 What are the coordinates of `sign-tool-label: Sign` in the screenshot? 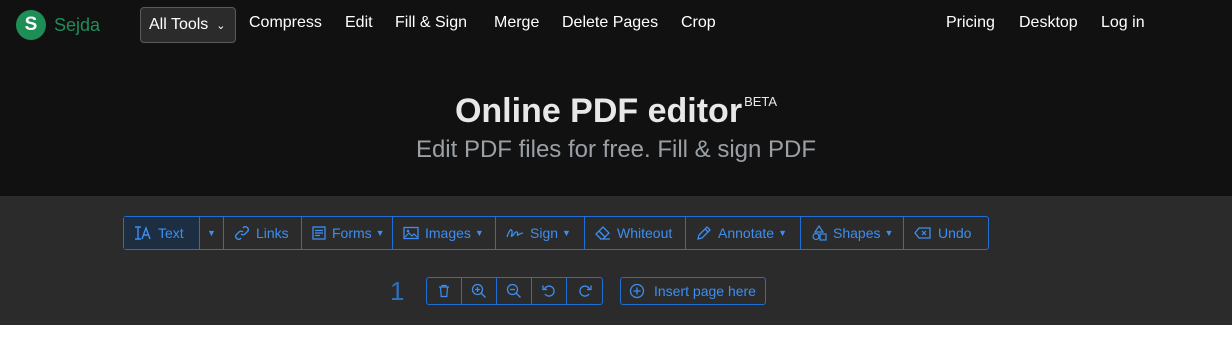 It's located at (544, 233).